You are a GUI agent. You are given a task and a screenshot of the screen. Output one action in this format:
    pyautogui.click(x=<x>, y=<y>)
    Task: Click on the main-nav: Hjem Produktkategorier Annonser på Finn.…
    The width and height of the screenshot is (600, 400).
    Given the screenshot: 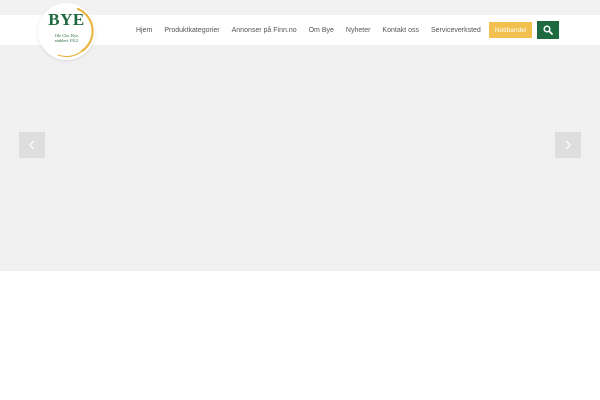 What is the action you would take?
    pyautogui.click(x=308, y=30)
    